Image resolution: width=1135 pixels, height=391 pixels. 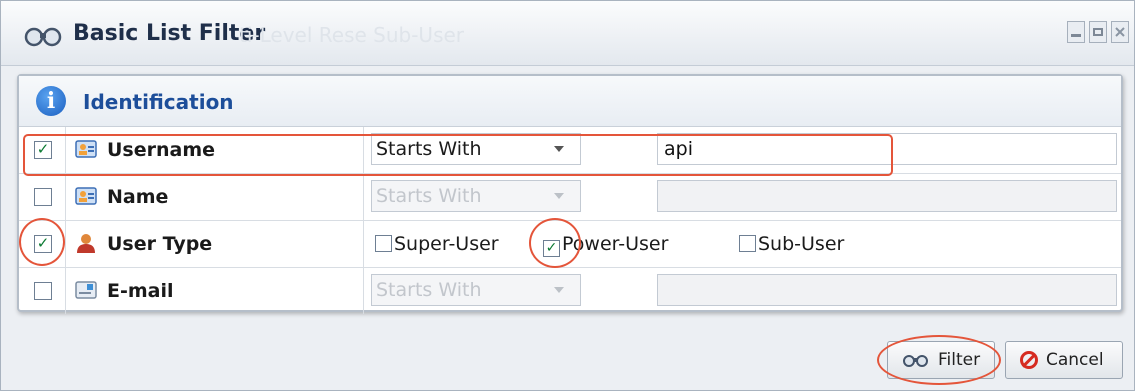 What do you see at coordinates (169, 33) in the screenshot?
I see `dialog-title: Basic List Filter` at bounding box center [169, 33].